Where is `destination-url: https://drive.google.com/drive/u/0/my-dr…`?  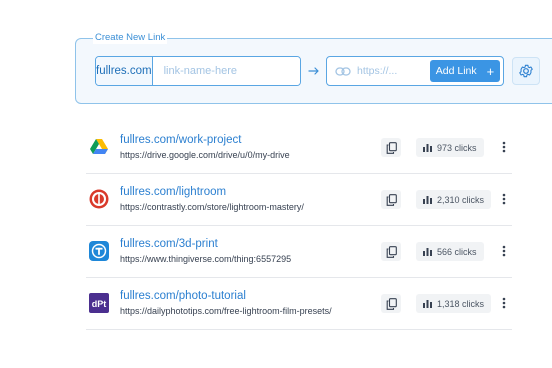
destination-url: https://drive.google.com/drive/u/0/my-dr… is located at coordinates (205, 155).